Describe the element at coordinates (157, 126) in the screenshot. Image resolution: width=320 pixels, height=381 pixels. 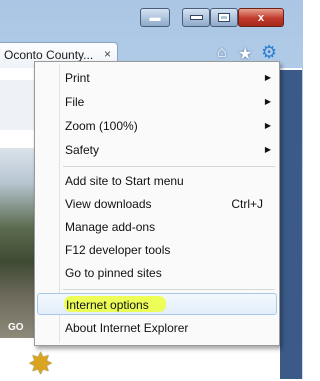
I see `menu-item-zoom: Zoom (100%) ▶` at that location.